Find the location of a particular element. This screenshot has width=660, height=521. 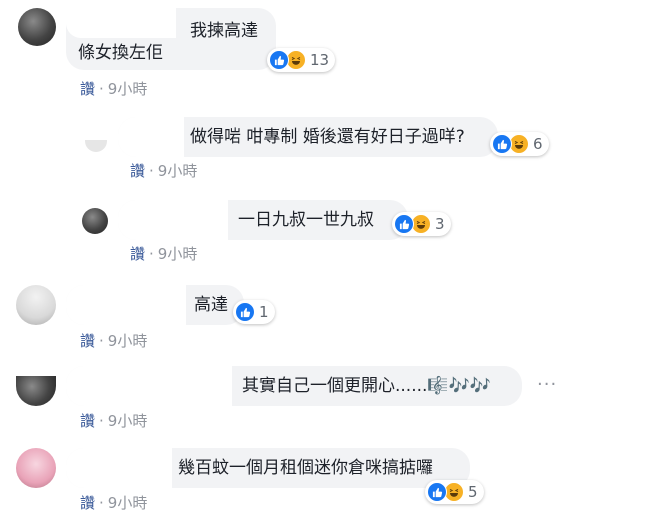

comment-bubble: 其實自己一個更開心......🎼🎶🎶 is located at coordinates (294, 386).